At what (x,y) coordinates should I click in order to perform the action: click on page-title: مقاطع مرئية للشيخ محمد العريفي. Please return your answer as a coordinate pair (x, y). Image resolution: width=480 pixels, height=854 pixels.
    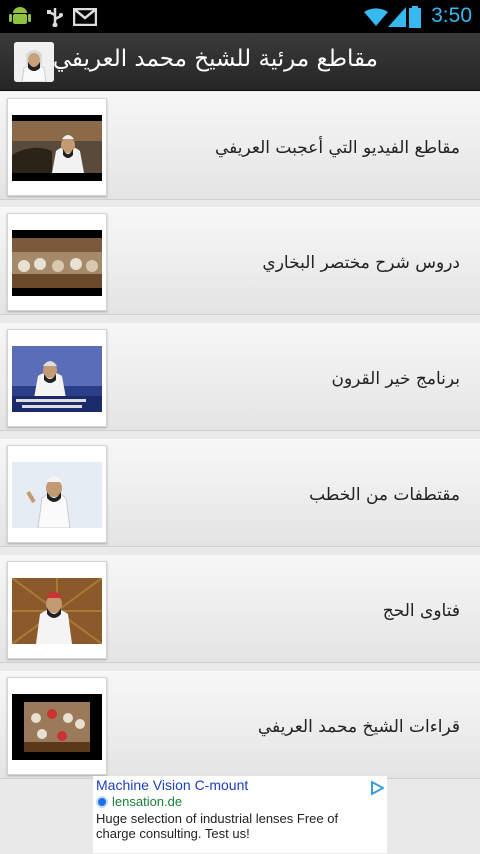
    Looking at the image, I should click on (215, 59).